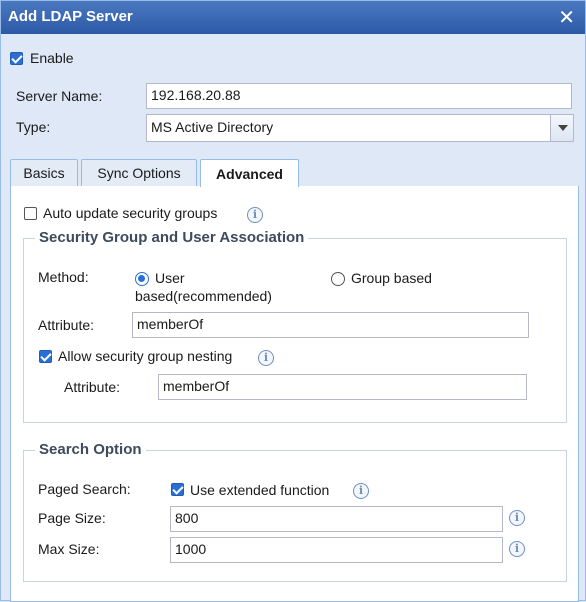  What do you see at coordinates (342, 387) in the screenshot?
I see `nesting-attribute-input: memberOf` at bounding box center [342, 387].